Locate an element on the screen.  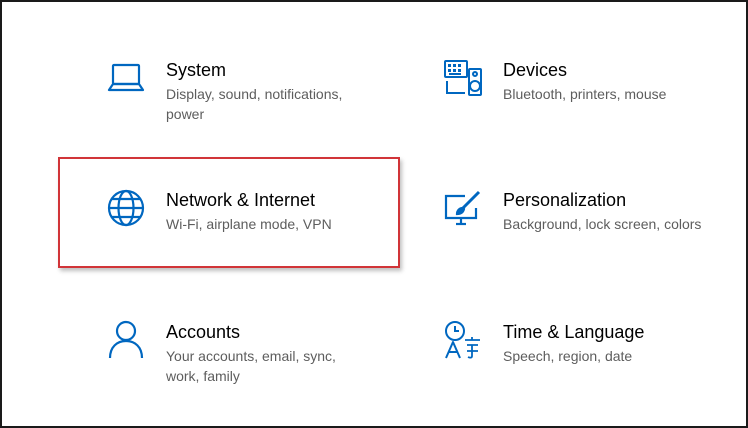
laptop-icon is located at coordinates (126, 78).